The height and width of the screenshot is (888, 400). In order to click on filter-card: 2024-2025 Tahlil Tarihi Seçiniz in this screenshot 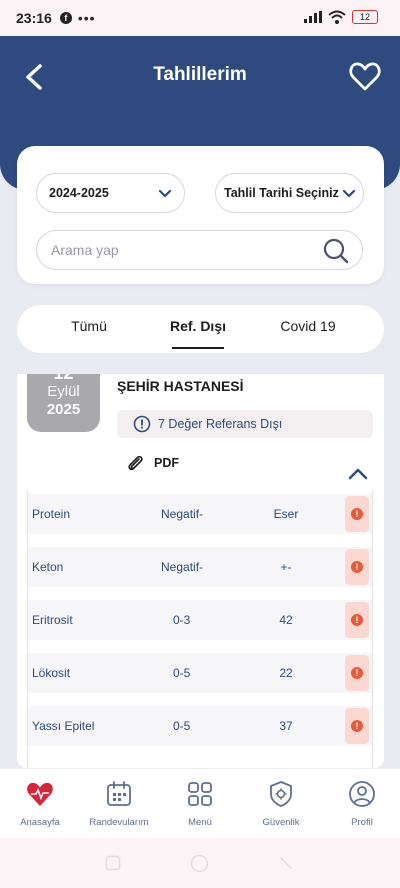, I will do `click(200, 215)`.